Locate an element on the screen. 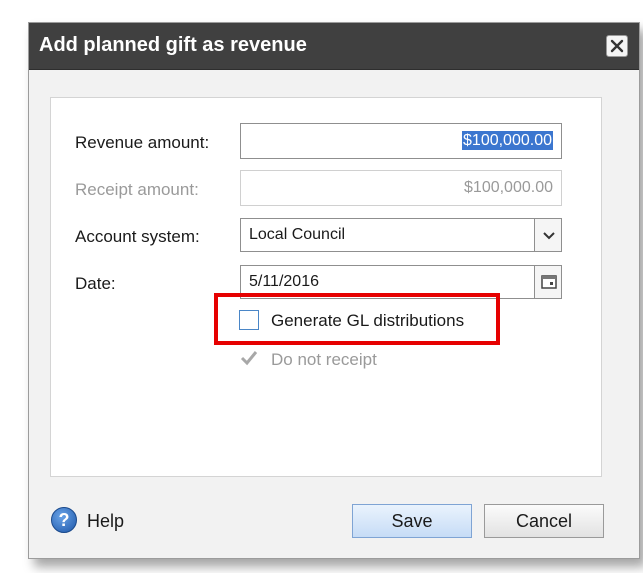  cancel-button: Cancel is located at coordinates (544, 521).